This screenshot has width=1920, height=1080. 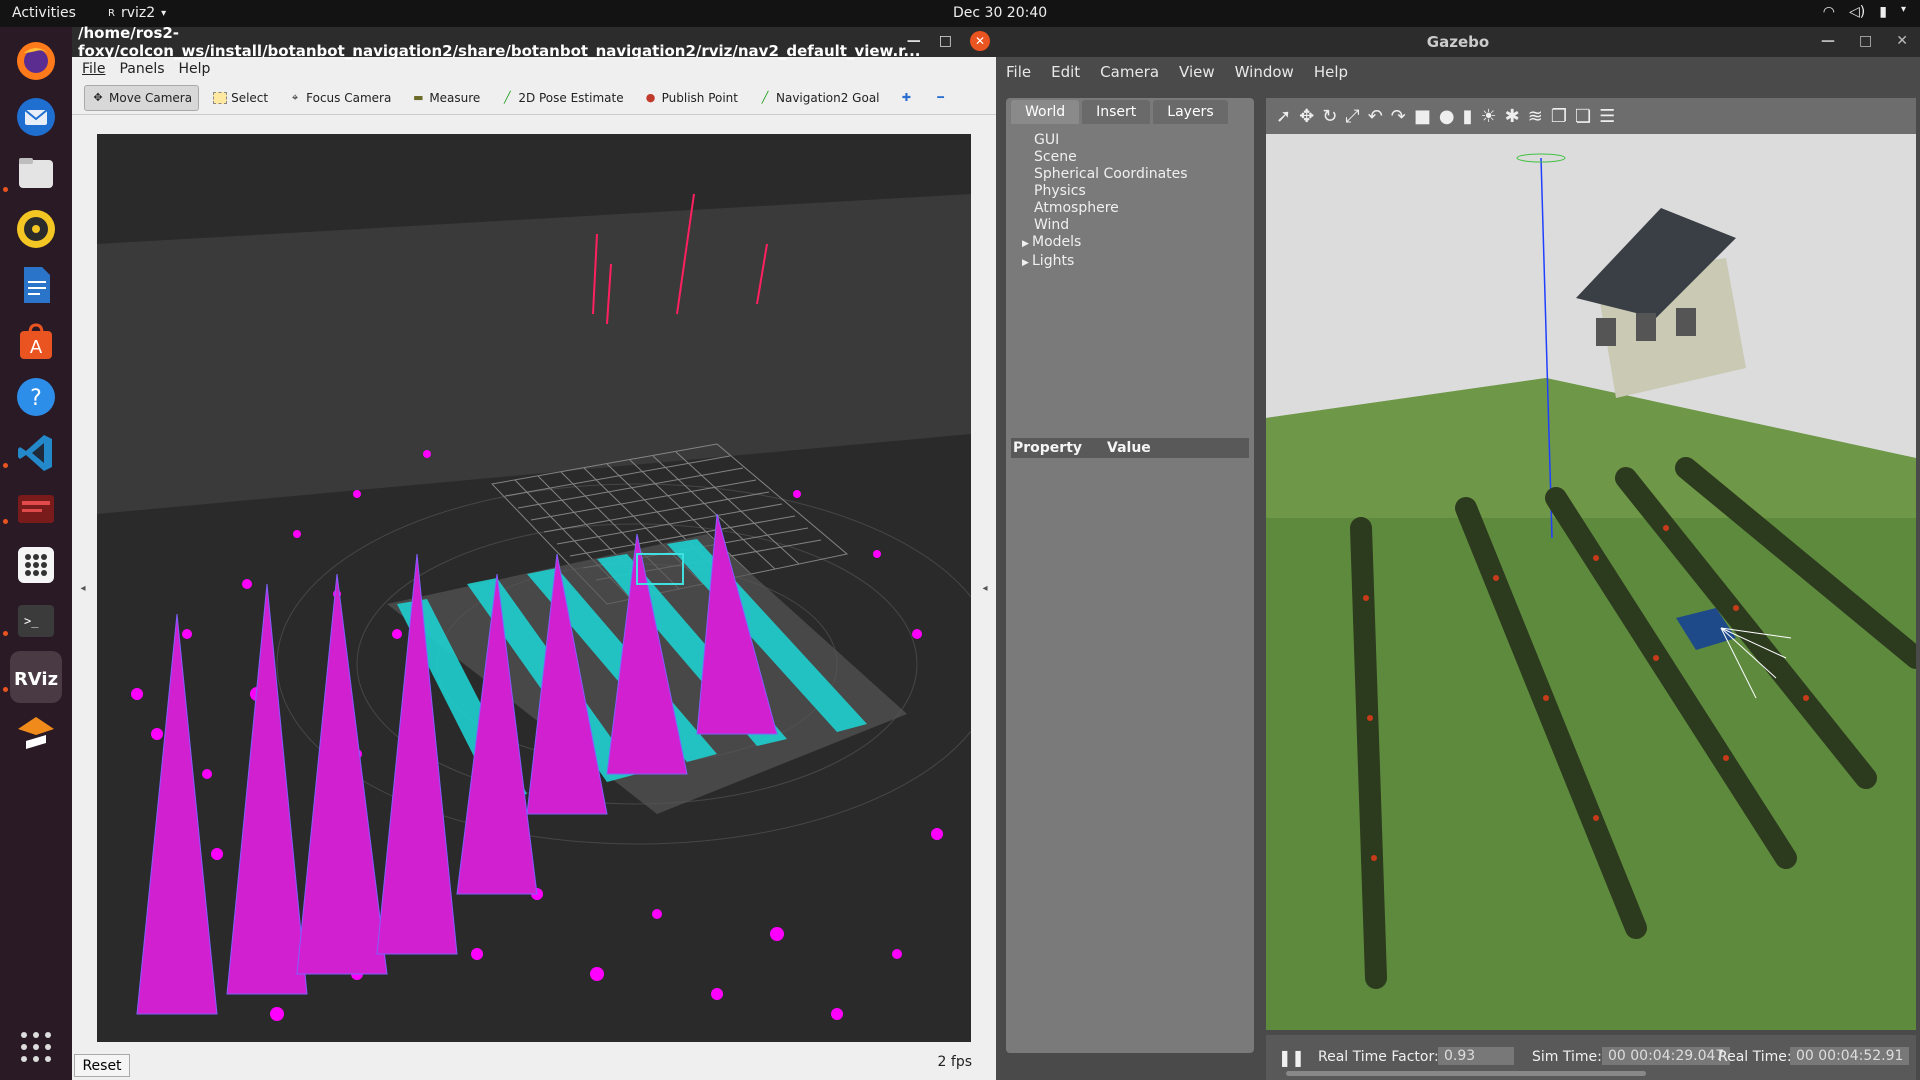 What do you see at coordinates (1116, 112) in the screenshot?
I see `tab-insert: Insert` at bounding box center [1116, 112].